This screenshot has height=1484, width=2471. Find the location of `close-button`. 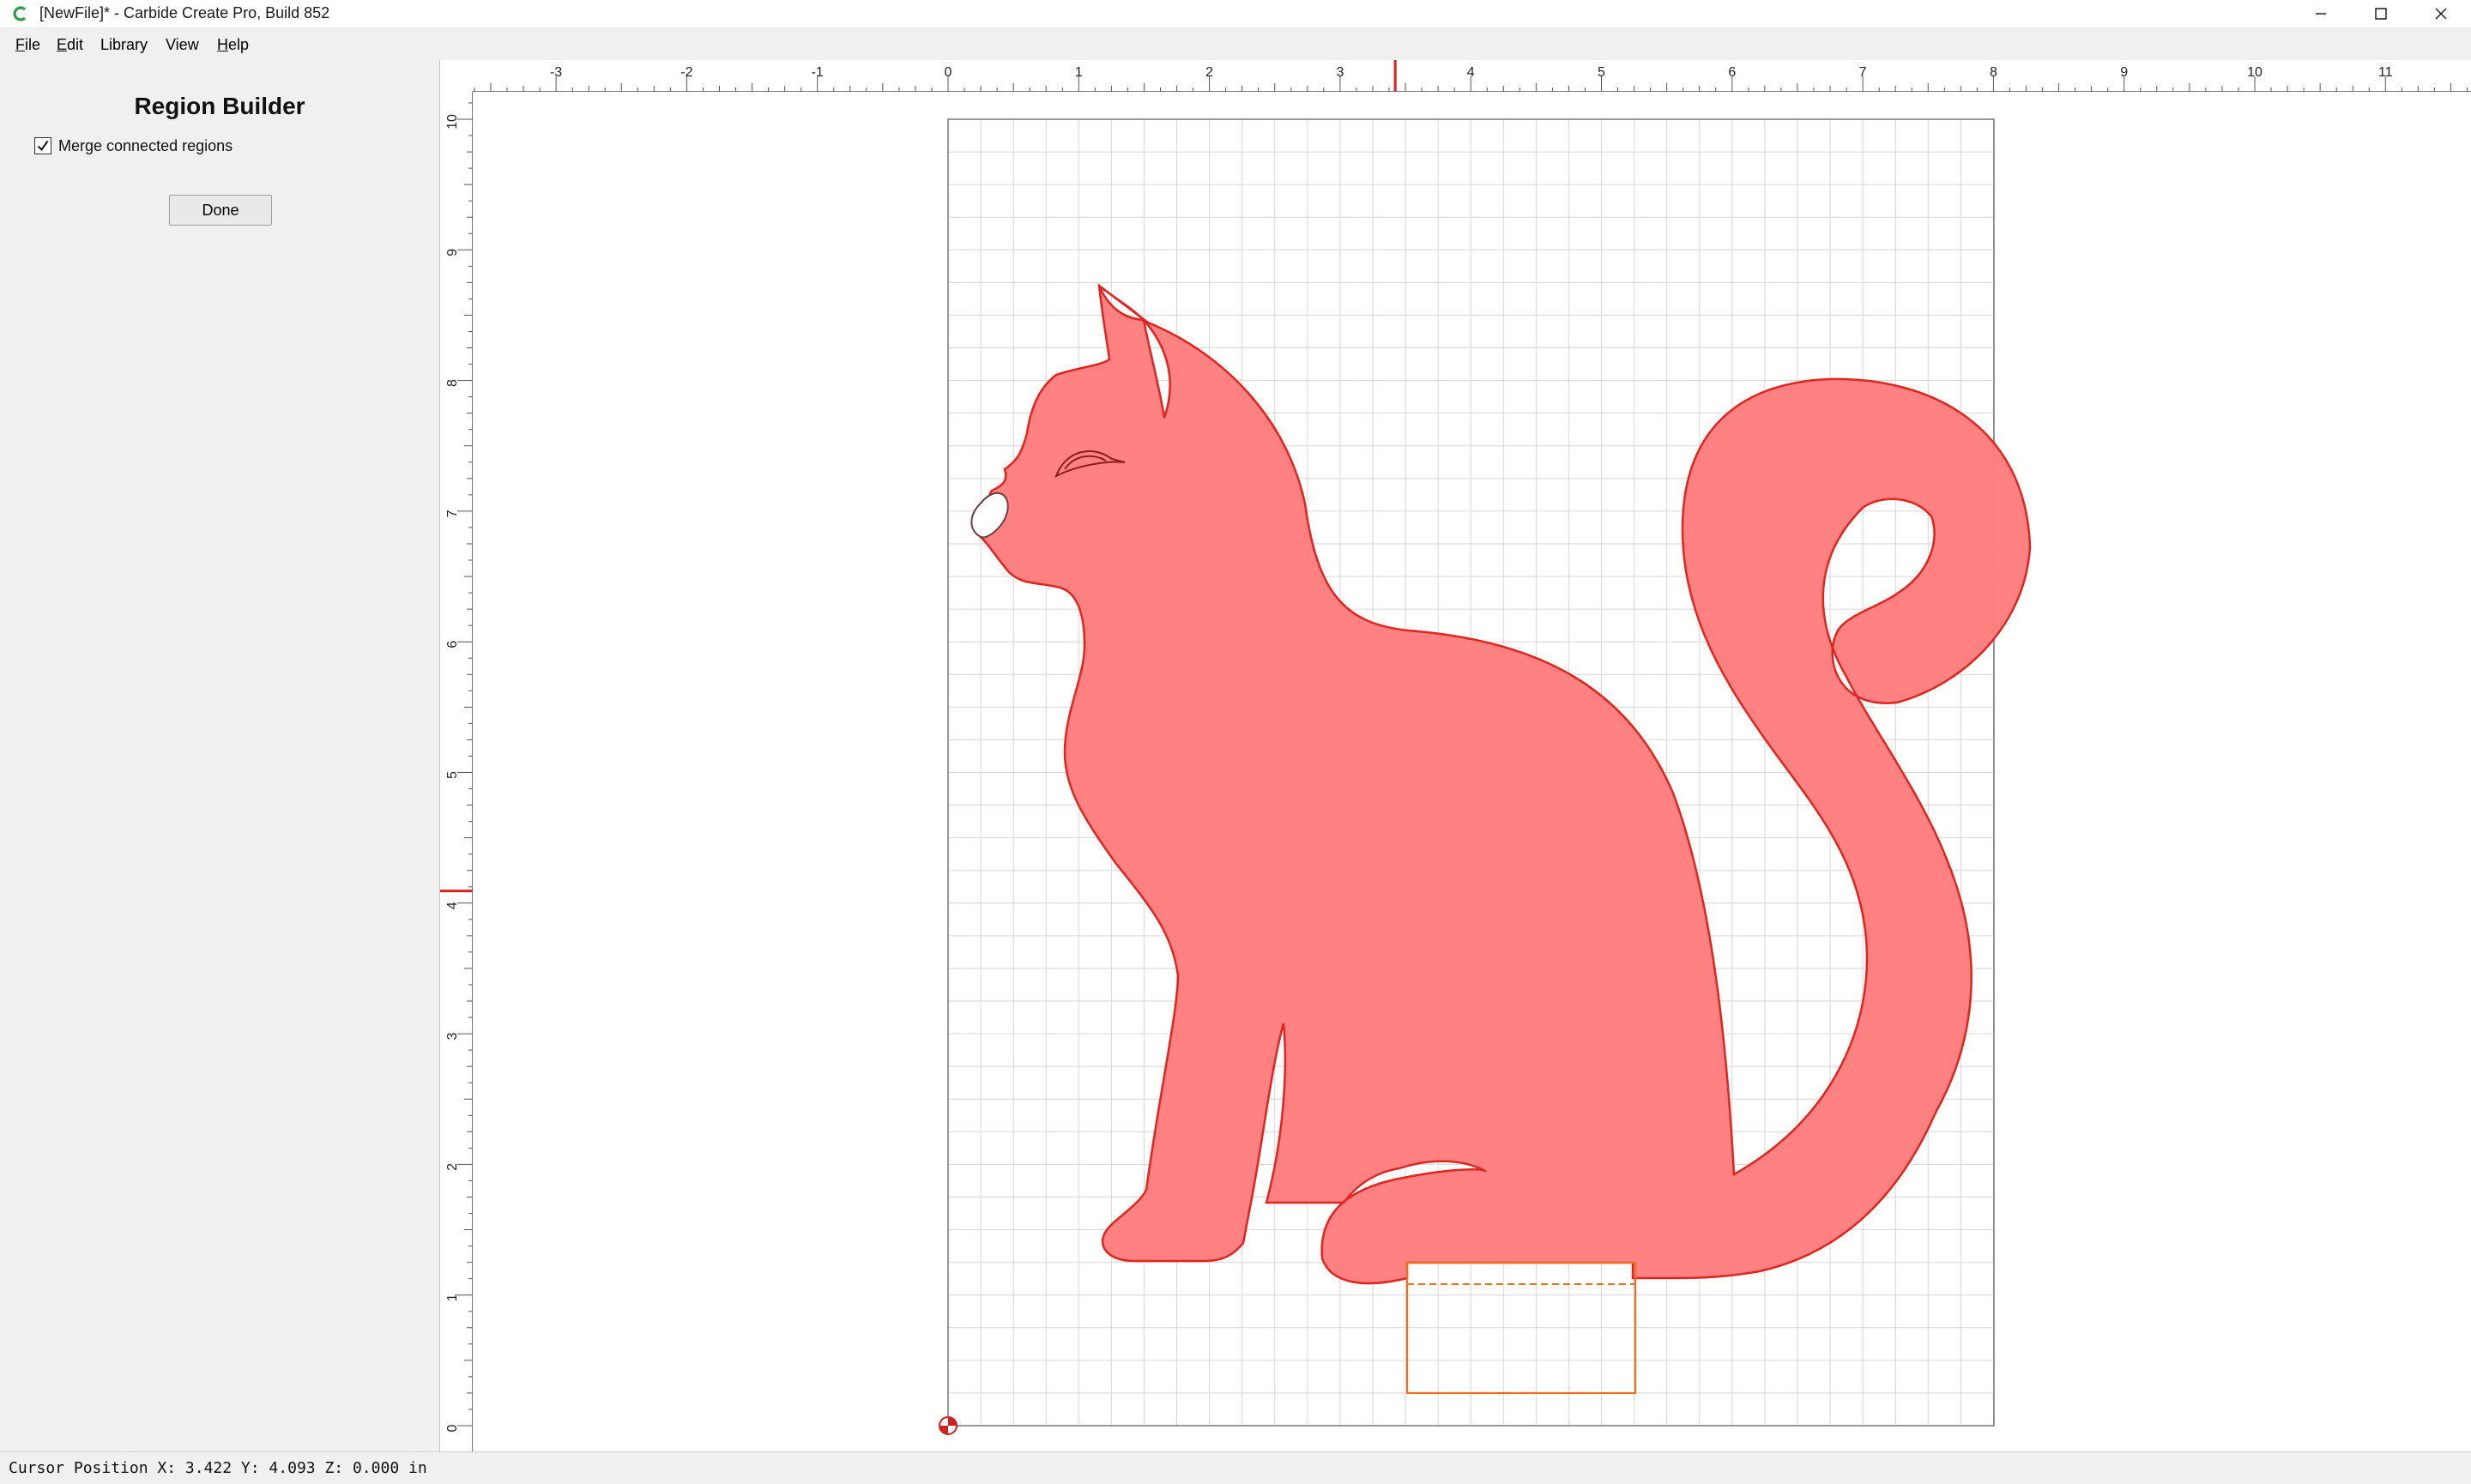

close-button is located at coordinates (2441, 13).